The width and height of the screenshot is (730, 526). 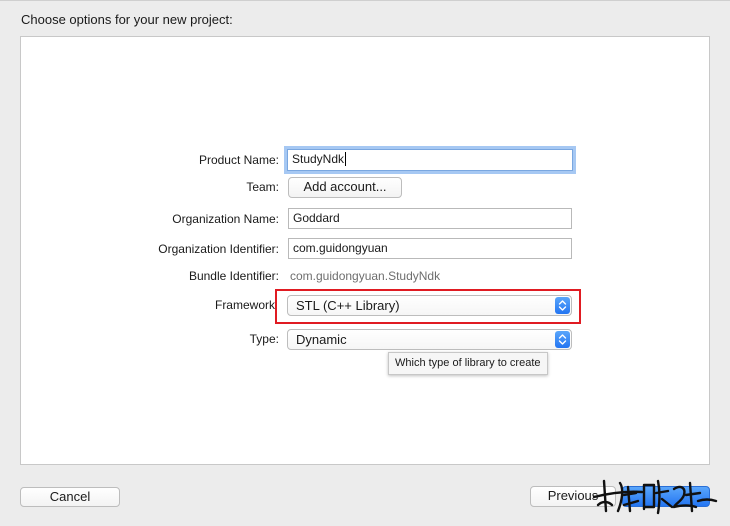 I want to click on product-name-field: StudyNdk, so click(x=430, y=160).